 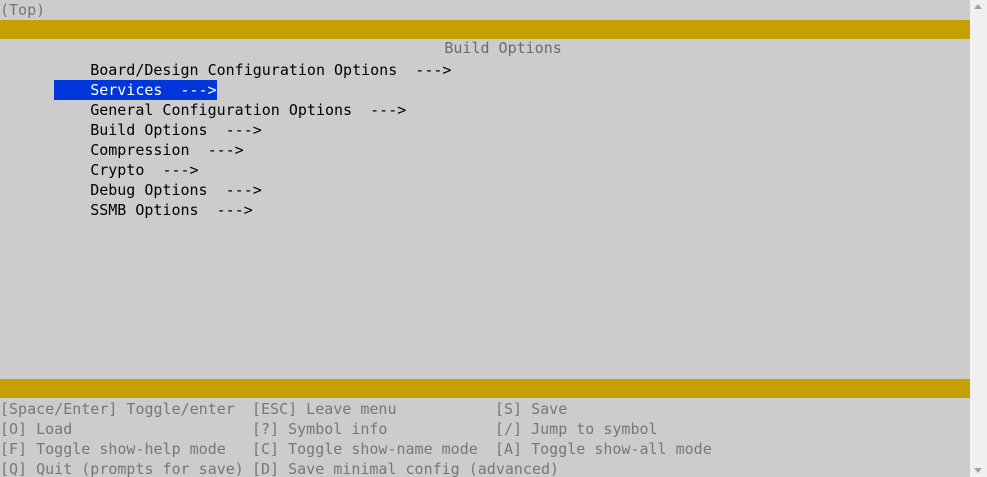 What do you see at coordinates (603, 449) in the screenshot?
I see `help-show-all-mode: [A] Toggle show-all mode` at bounding box center [603, 449].